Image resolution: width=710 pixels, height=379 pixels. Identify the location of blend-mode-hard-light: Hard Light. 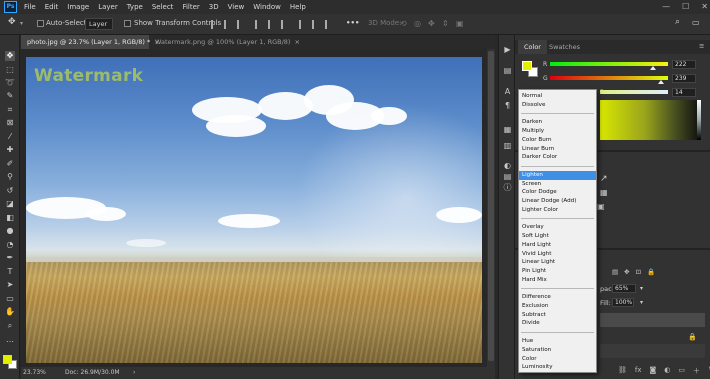
(557, 245).